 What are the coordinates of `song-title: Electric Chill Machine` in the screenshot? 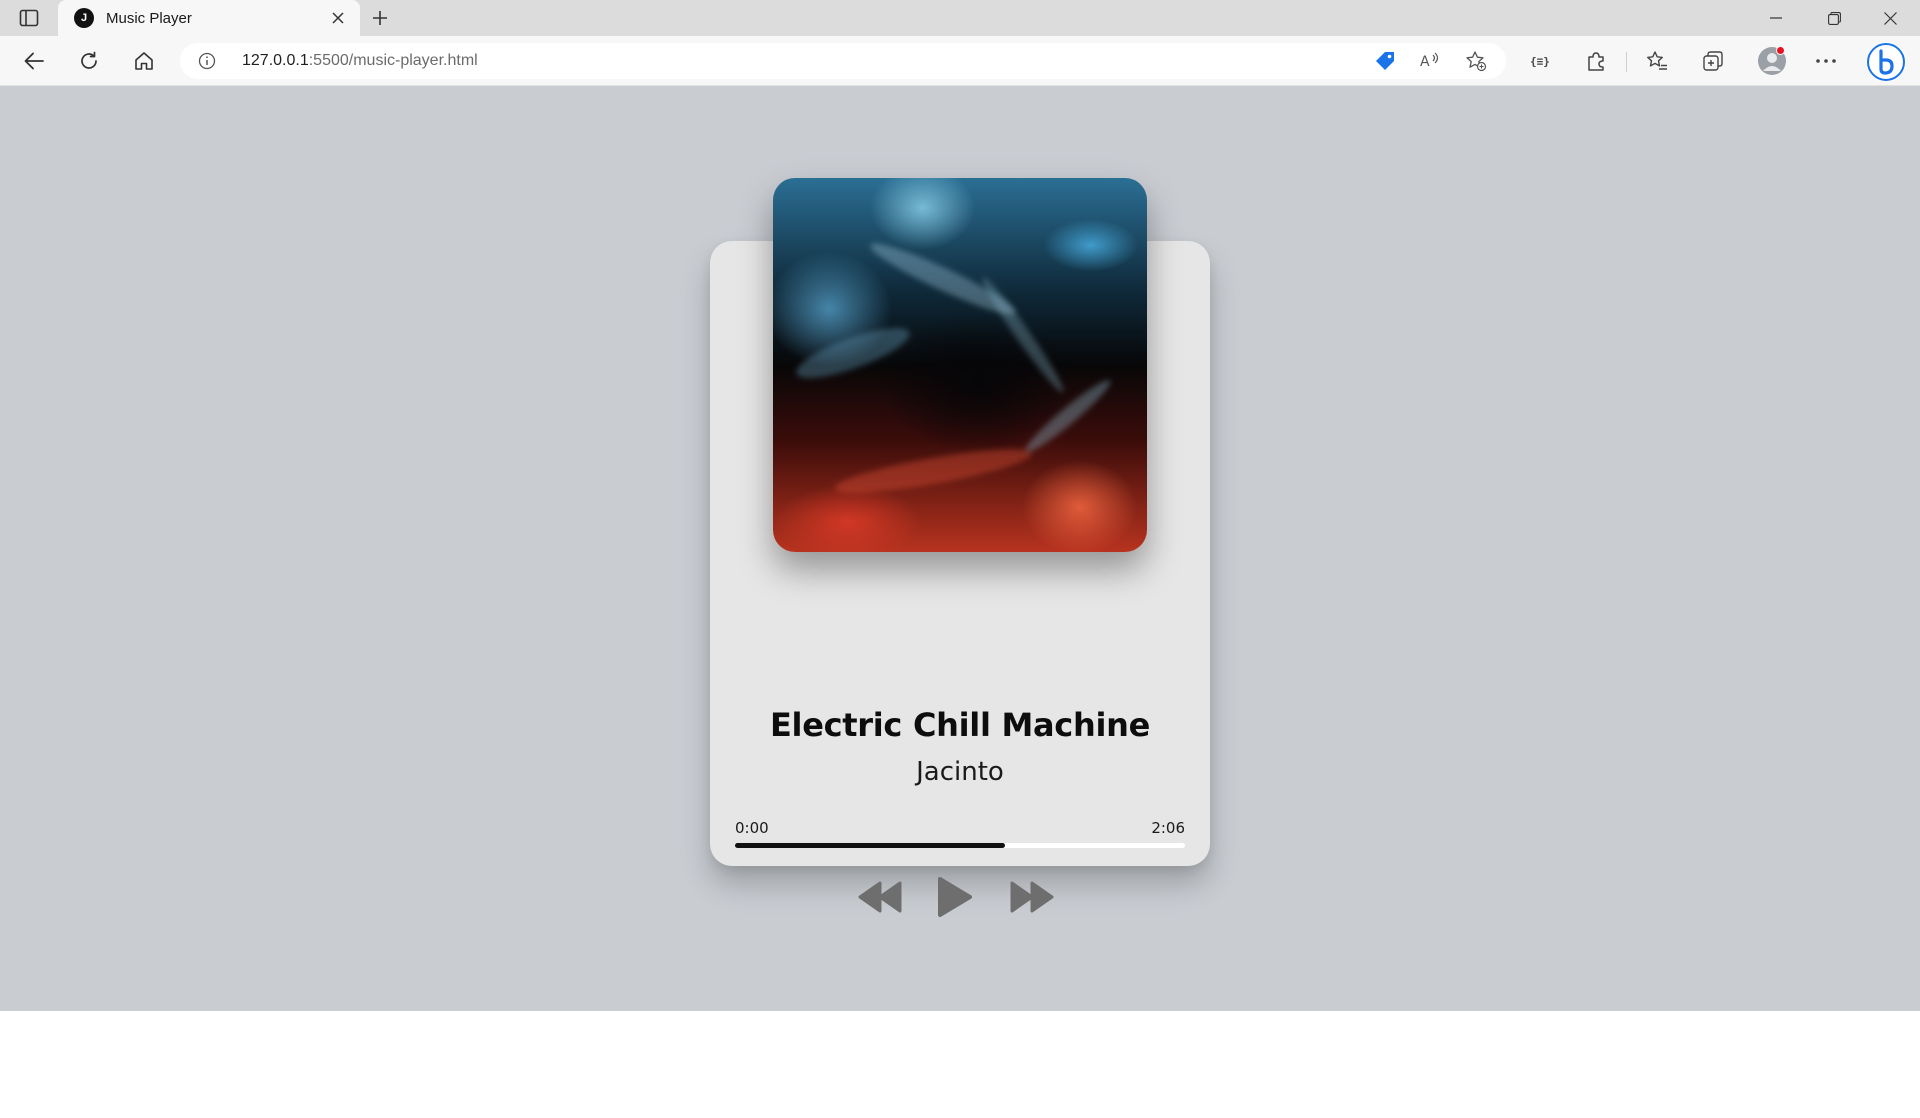 It's located at (959, 725).